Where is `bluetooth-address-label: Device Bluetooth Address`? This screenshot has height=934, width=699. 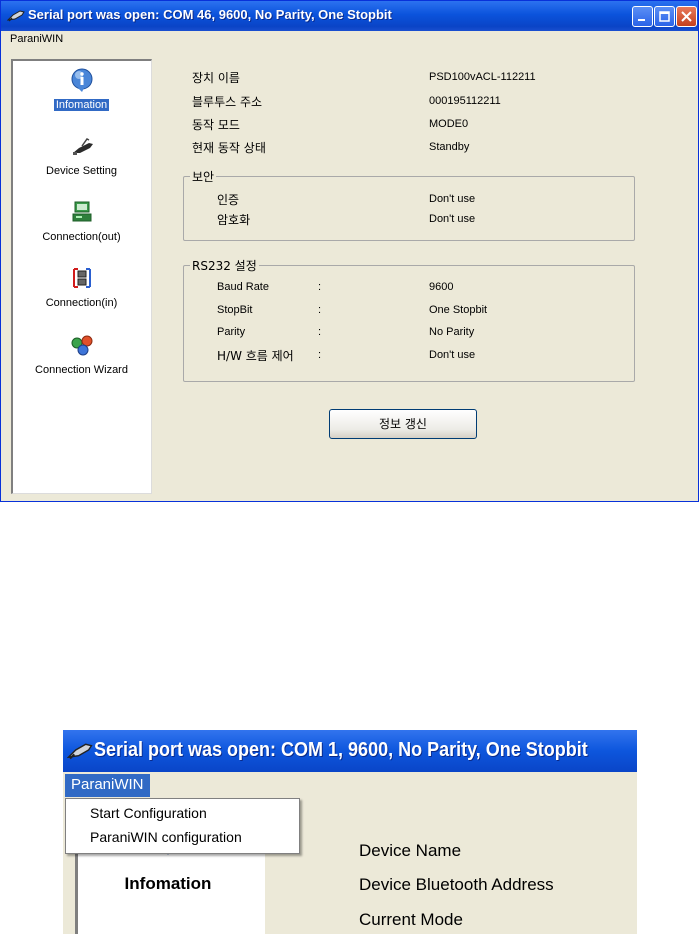 bluetooth-address-label: Device Bluetooth Address is located at coordinates (456, 884).